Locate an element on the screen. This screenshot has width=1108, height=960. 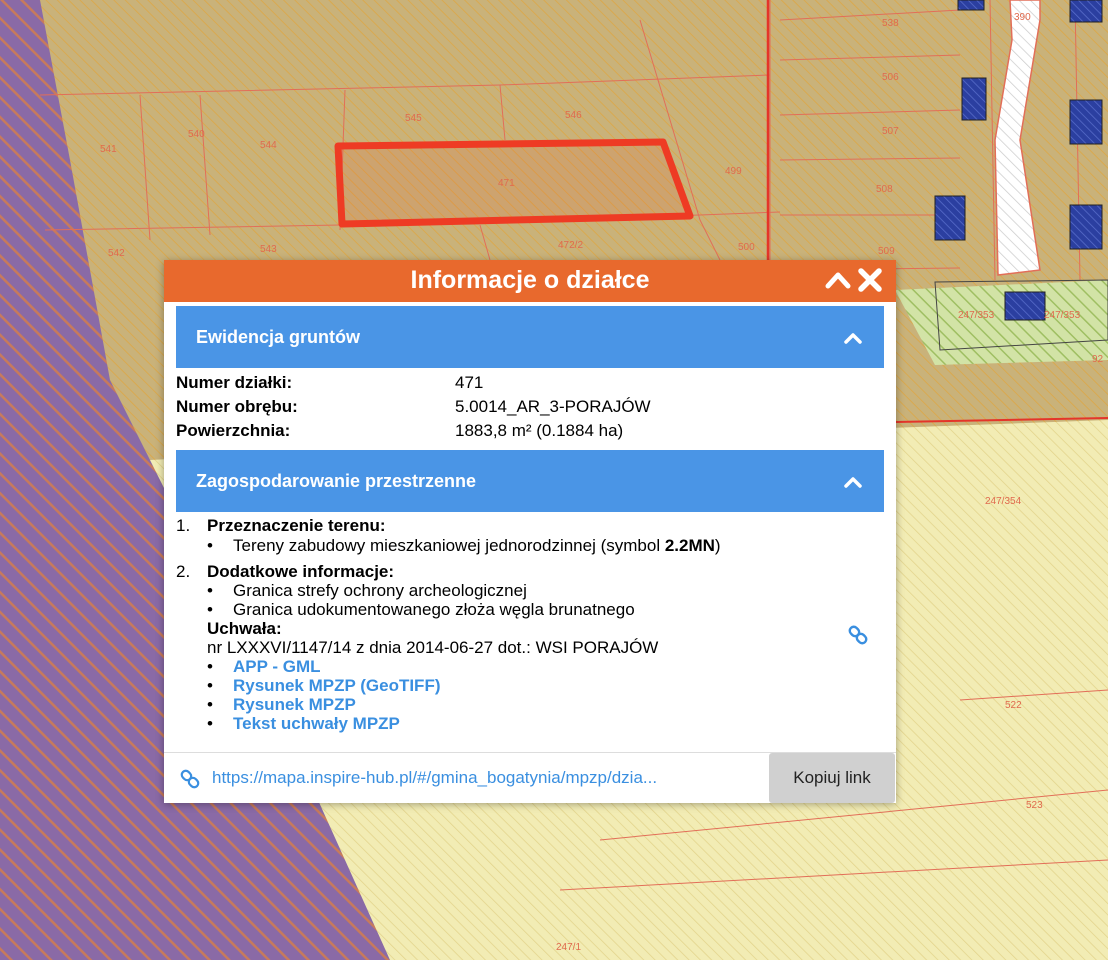
app-gml-link: APP - GML is located at coordinates (277, 666).